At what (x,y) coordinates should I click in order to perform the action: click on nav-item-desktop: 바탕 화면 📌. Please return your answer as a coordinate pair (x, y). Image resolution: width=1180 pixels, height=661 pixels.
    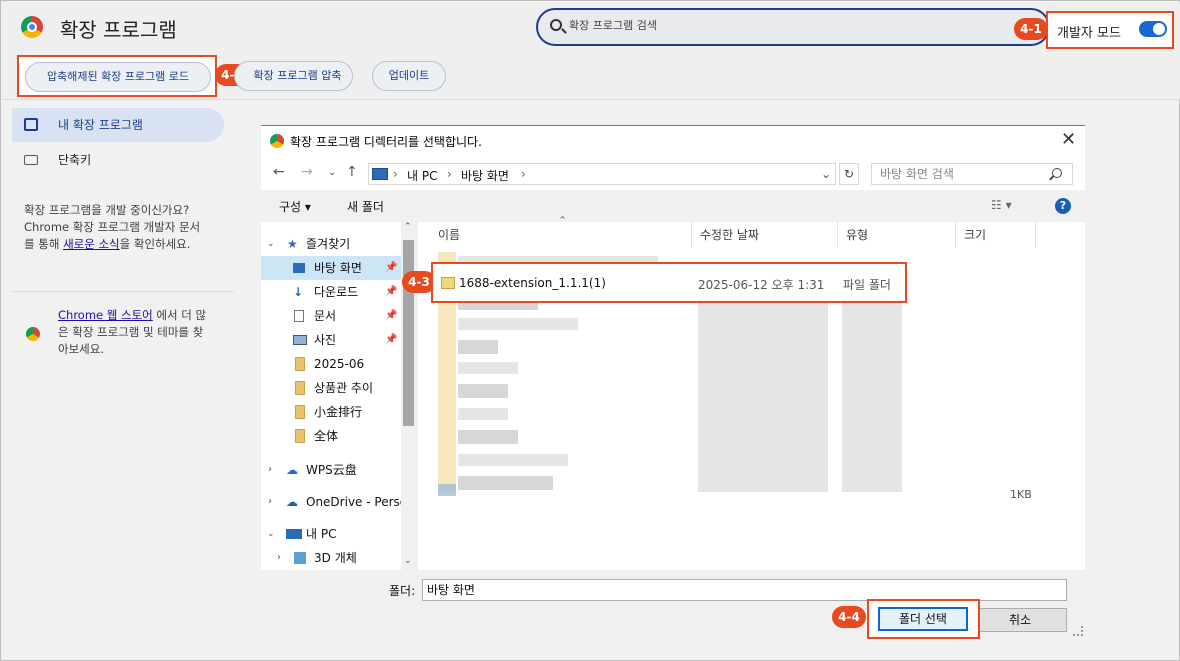
    Looking at the image, I should click on (331, 268).